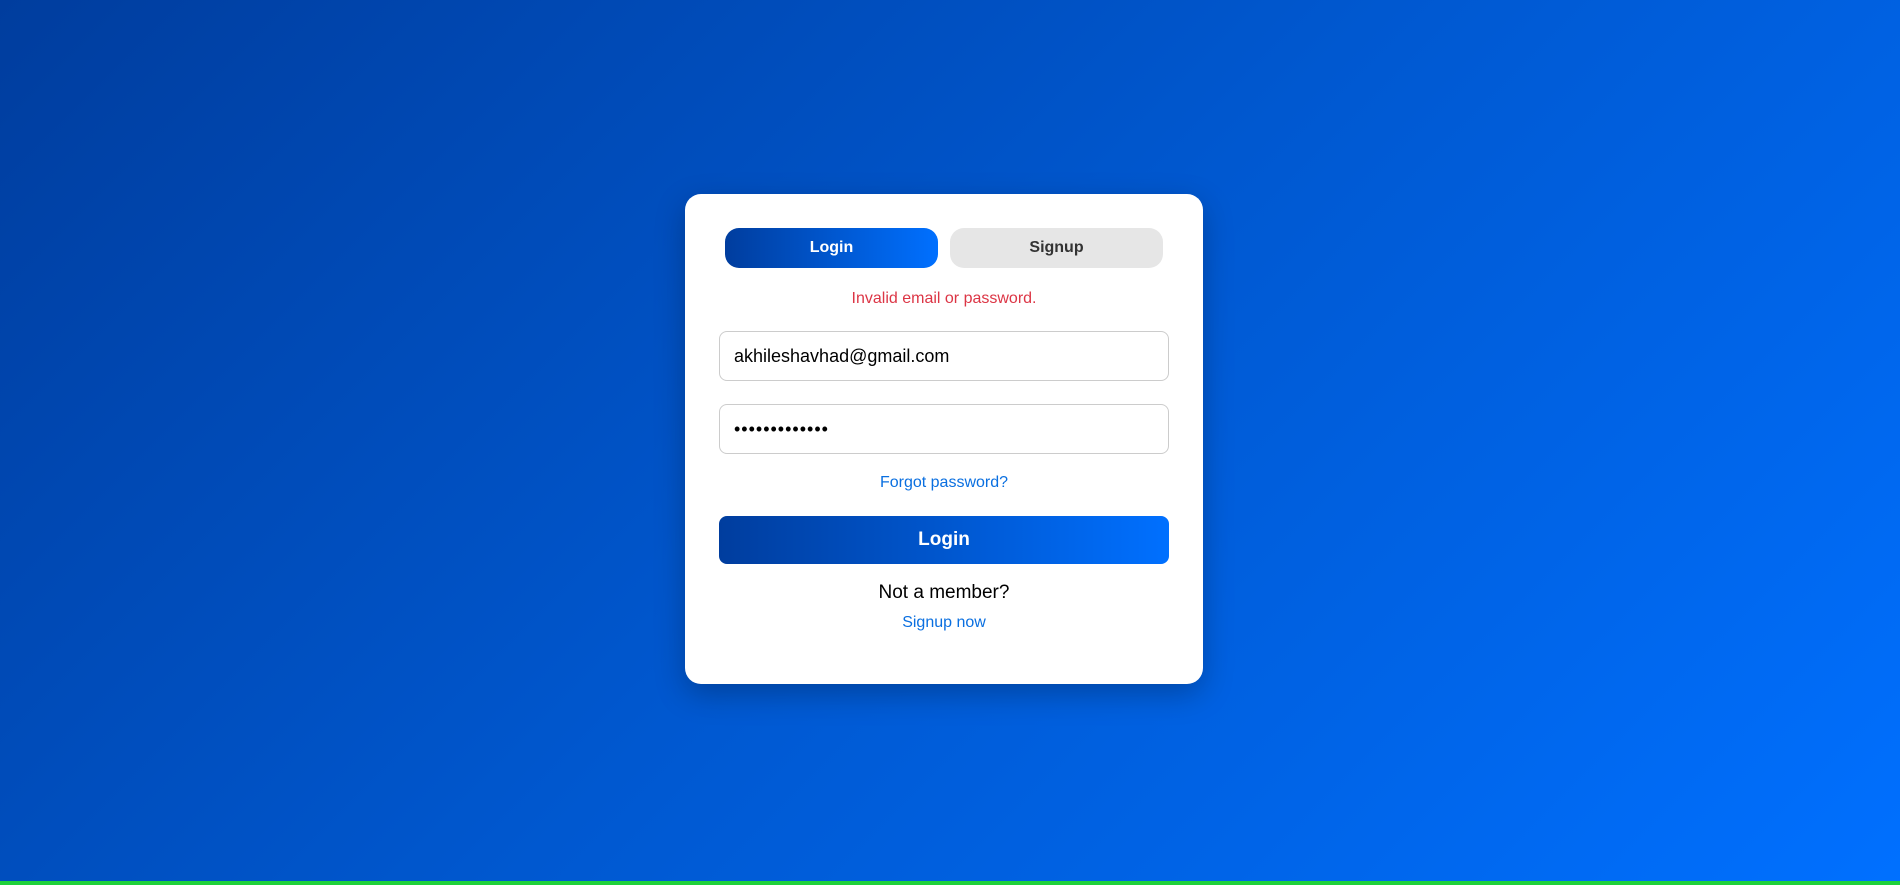 The width and height of the screenshot is (1900, 885). What do you see at coordinates (950, 883) in the screenshot?
I see `bottom-strip` at bounding box center [950, 883].